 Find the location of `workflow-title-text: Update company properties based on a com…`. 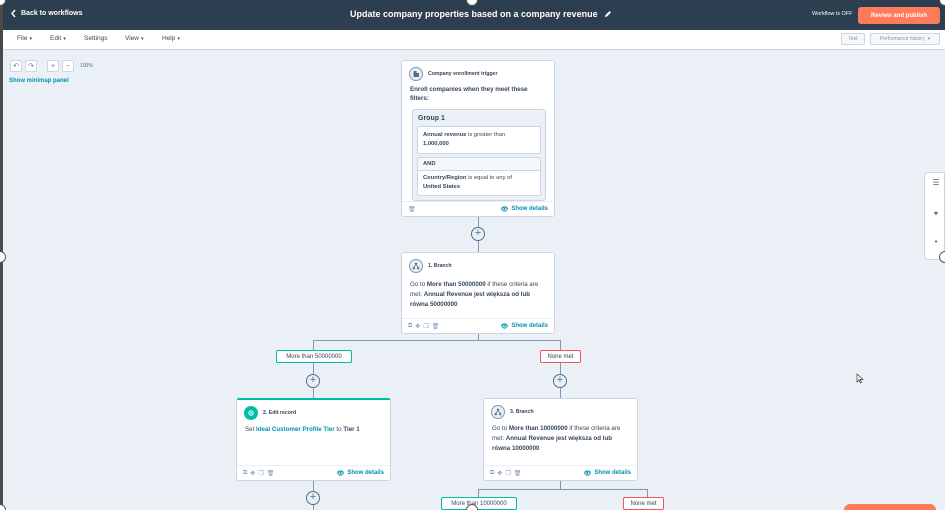

workflow-title-text: Update company properties based on a com… is located at coordinates (474, 14).